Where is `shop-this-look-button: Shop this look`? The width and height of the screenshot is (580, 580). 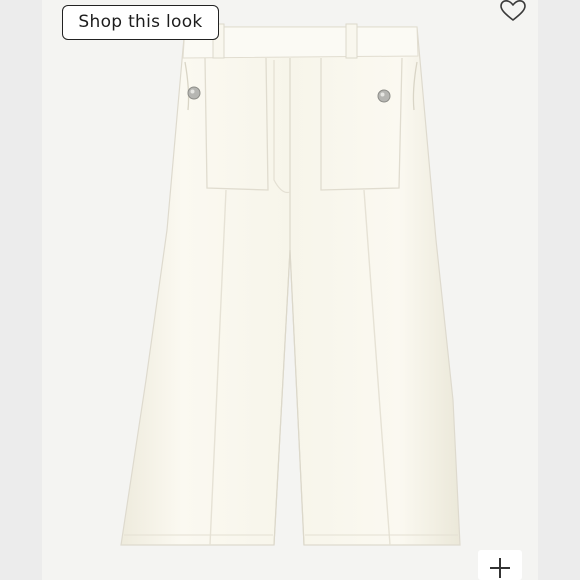
shop-this-look-button: Shop this look is located at coordinates (140, 22).